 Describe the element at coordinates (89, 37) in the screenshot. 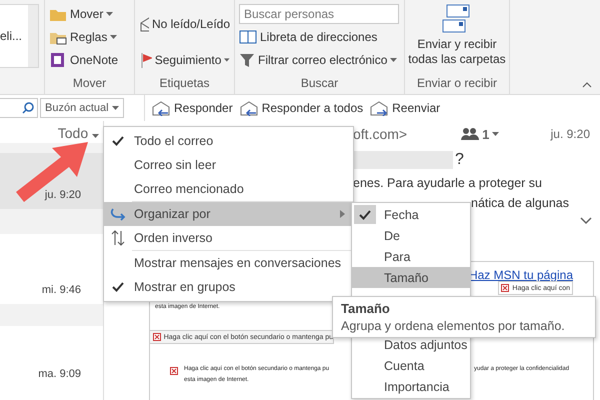

I see `ribbon-button: Reglas` at that location.